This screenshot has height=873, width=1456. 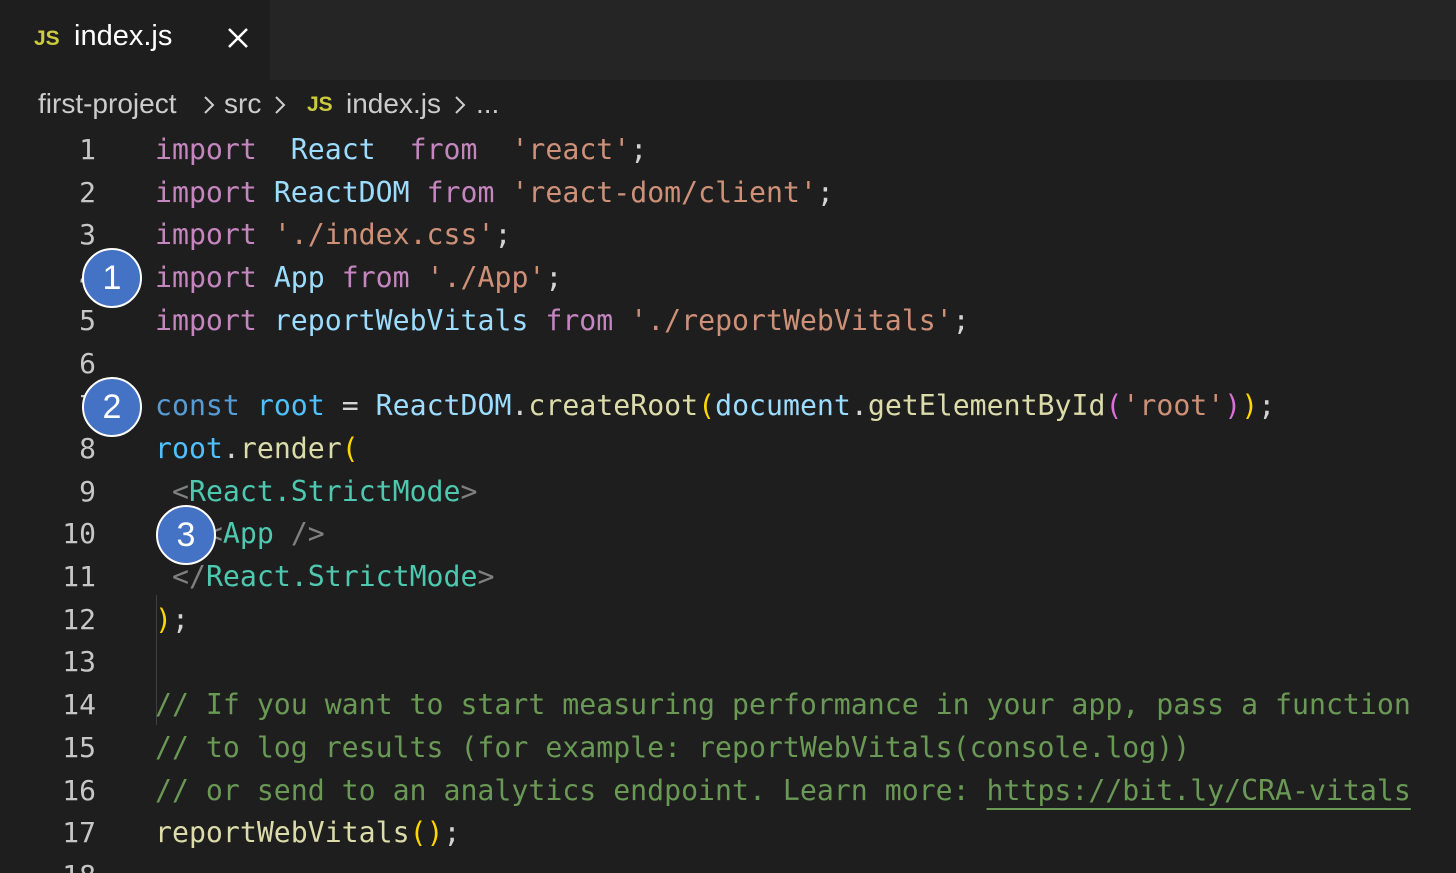 What do you see at coordinates (299, 278) in the screenshot?
I see `code-token: App` at bounding box center [299, 278].